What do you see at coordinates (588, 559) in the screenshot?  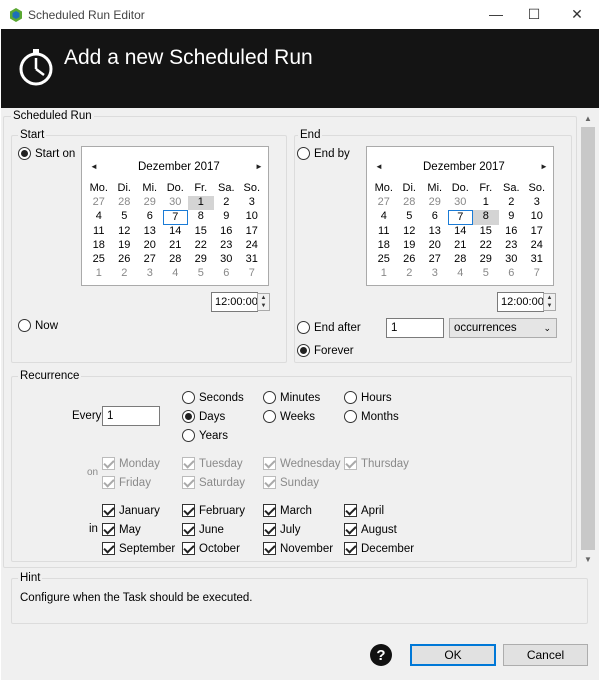 I see `scroll-down-icon: ▼` at bounding box center [588, 559].